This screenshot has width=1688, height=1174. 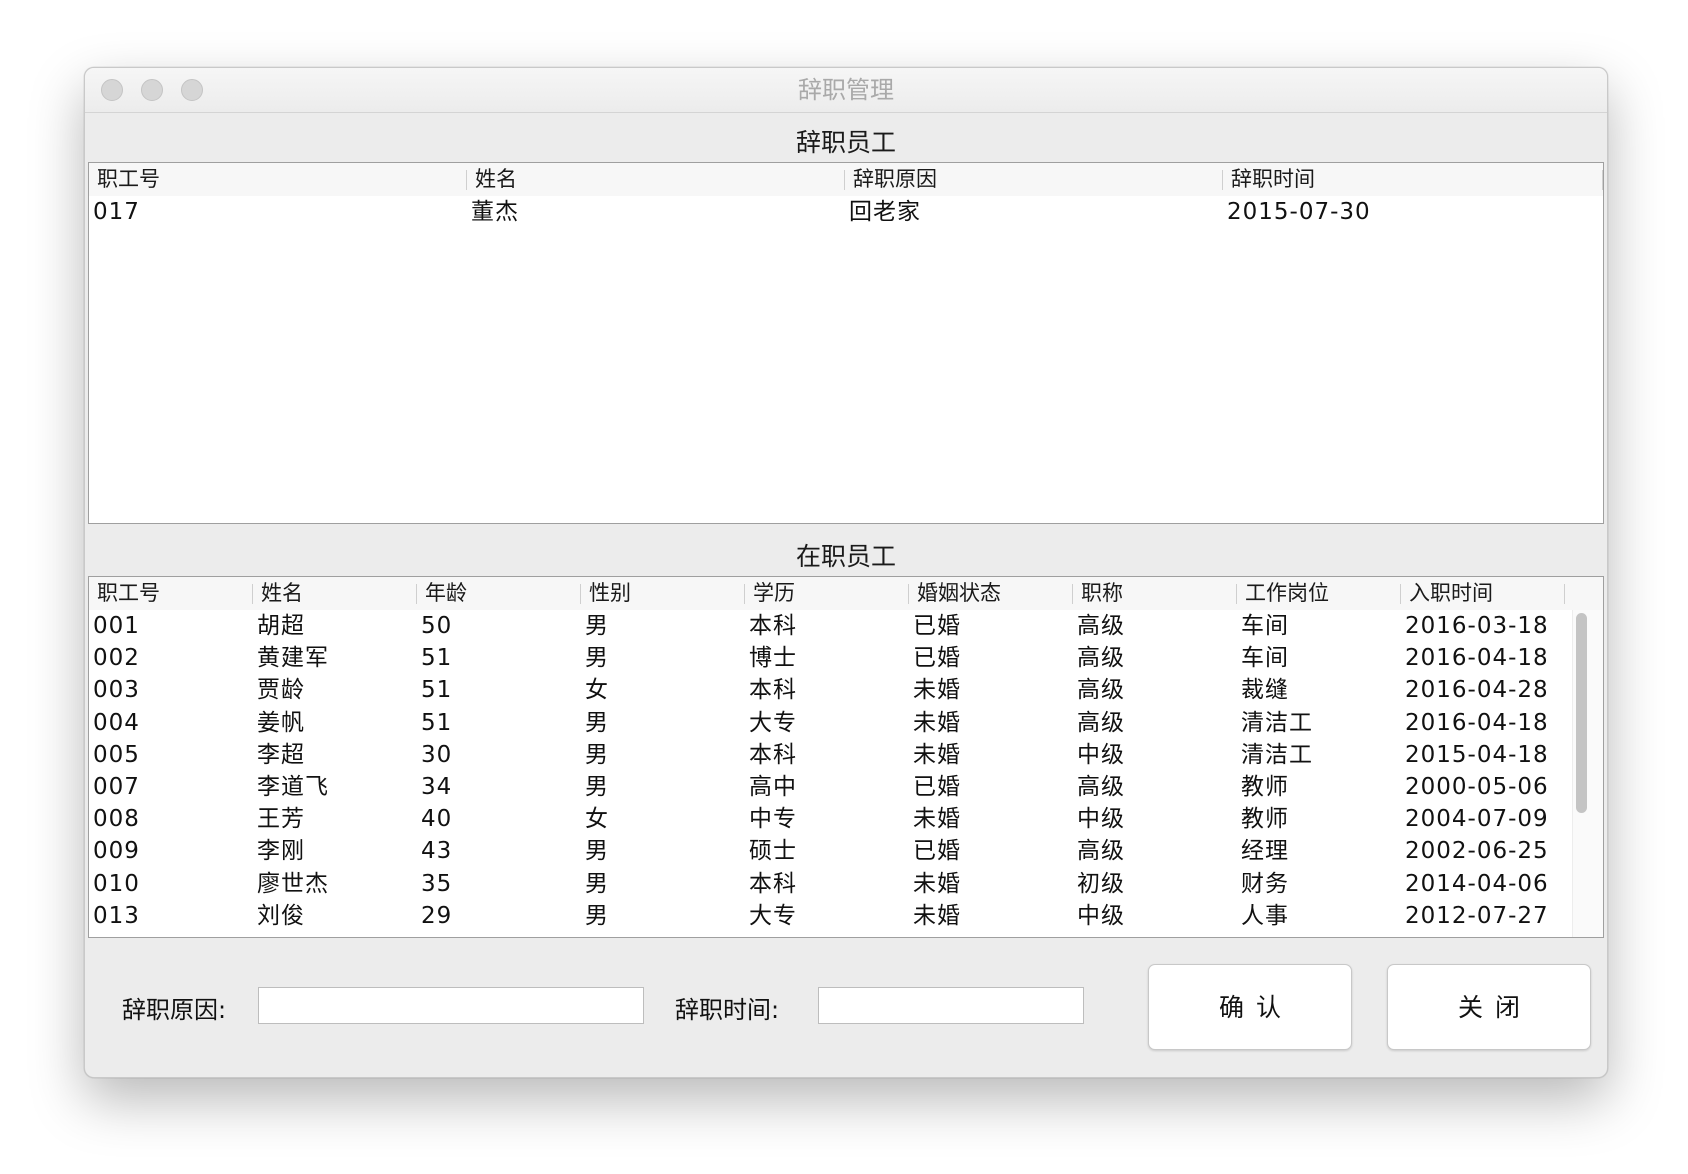 I want to click on title-bar: 辞职管理, so click(x=846, y=90).